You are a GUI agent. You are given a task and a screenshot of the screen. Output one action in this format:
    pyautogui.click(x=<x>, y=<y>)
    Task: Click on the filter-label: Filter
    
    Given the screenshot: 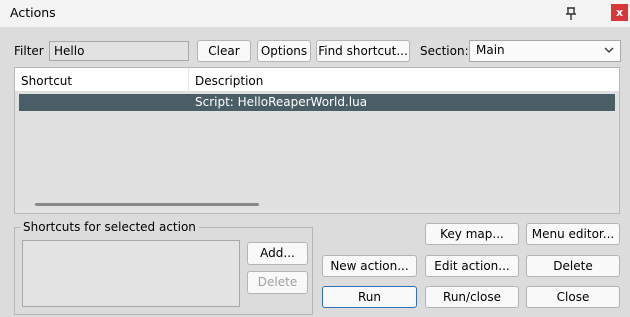 What is the action you would take?
    pyautogui.click(x=29, y=51)
    